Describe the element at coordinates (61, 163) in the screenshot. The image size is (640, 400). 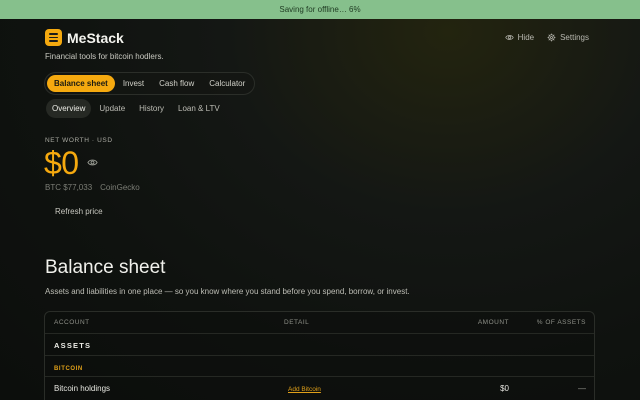
I see `net-worth-value: $0` at that location.